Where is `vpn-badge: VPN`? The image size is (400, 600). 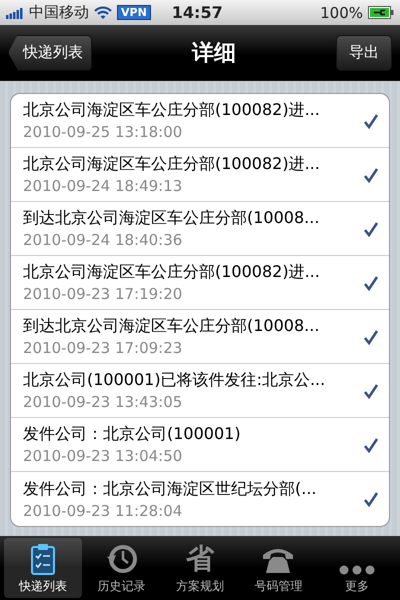 vpn-badge: VPN is located at coordinates (134, 12).